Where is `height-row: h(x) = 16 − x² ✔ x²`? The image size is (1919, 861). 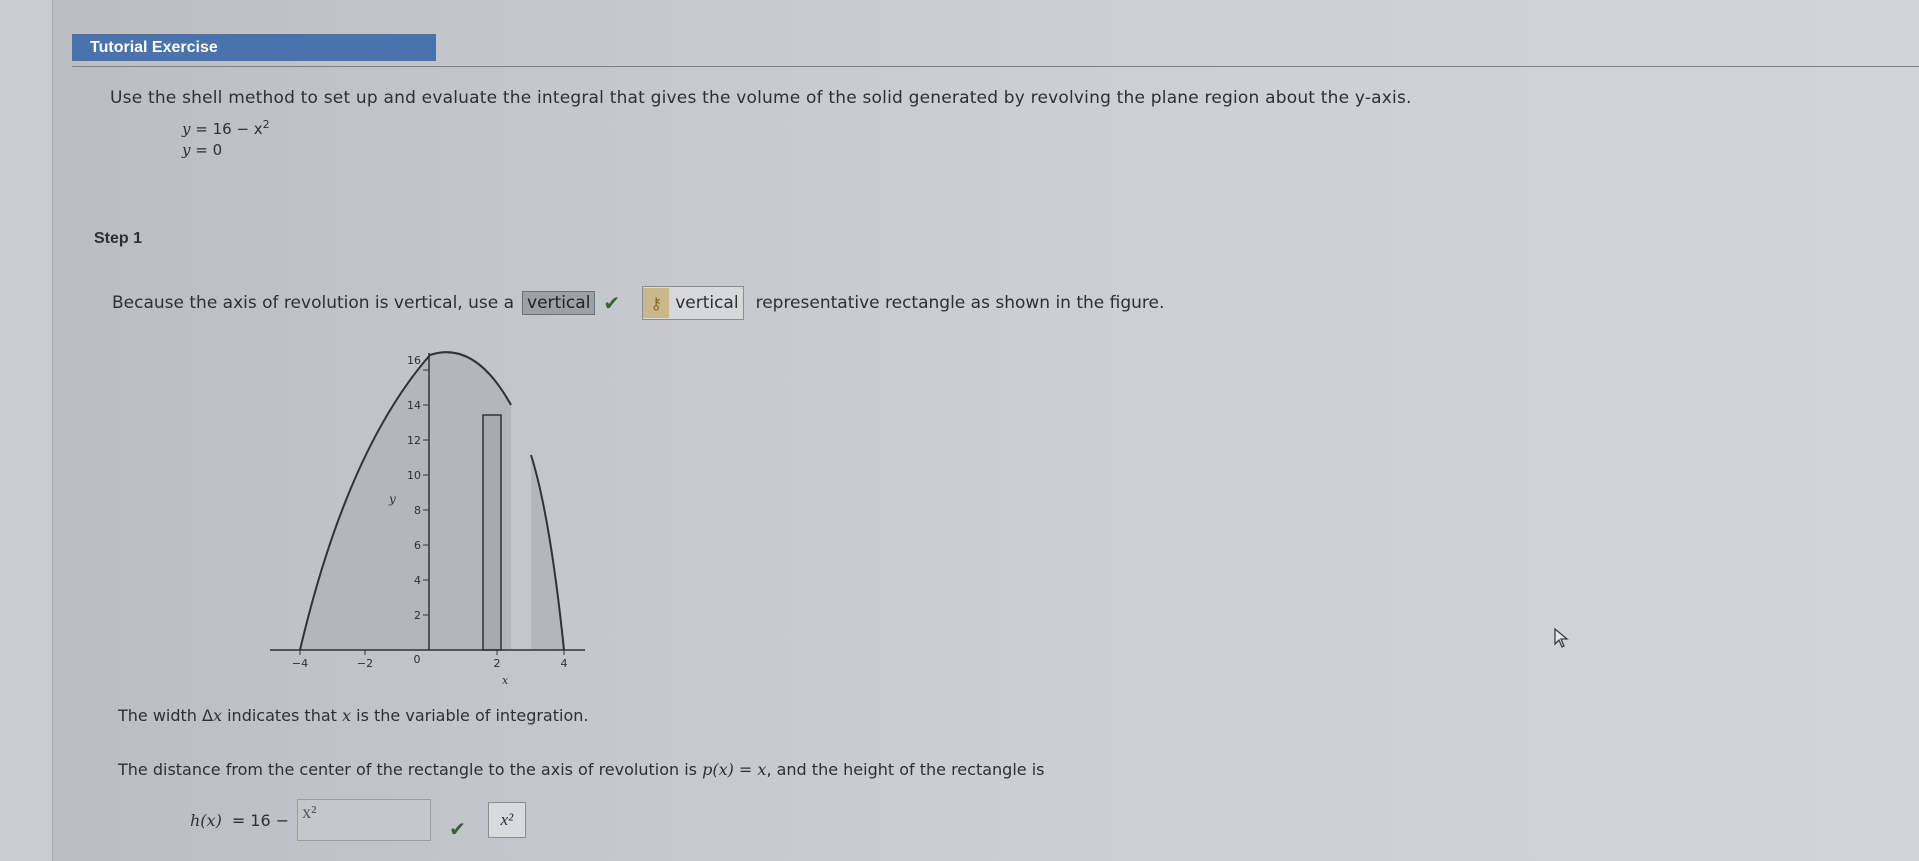 height-row: h(x) = 16 − x² ✔ x² is located at coordinates (358, 820).